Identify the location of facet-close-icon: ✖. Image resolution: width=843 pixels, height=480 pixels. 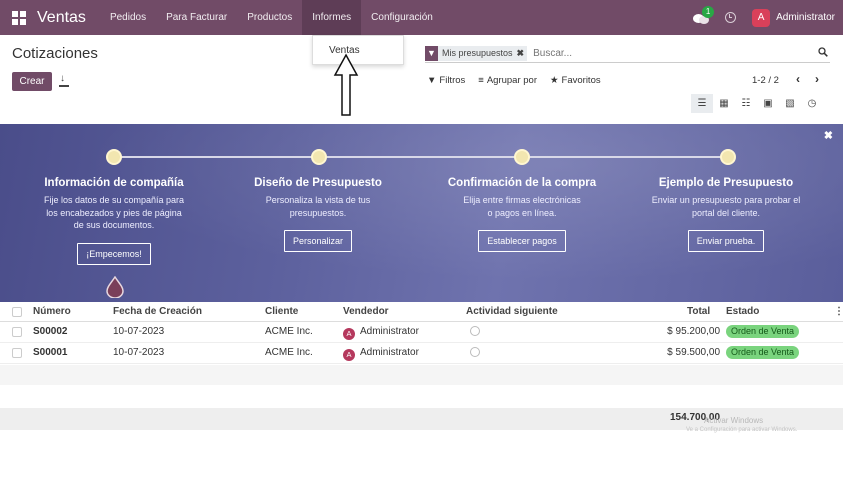
(522, 53).